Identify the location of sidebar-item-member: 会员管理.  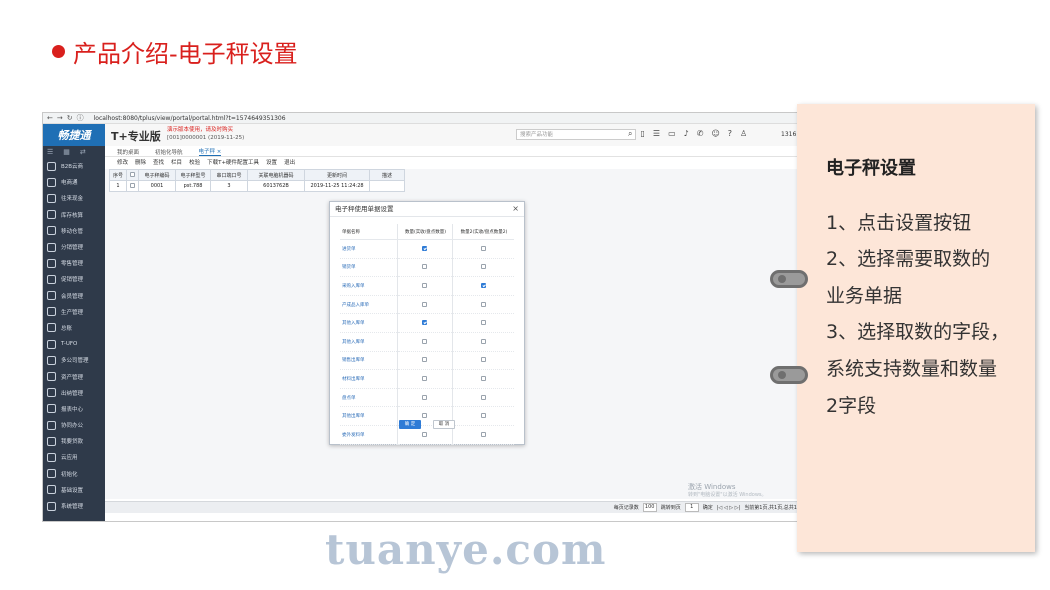
(74, 296).